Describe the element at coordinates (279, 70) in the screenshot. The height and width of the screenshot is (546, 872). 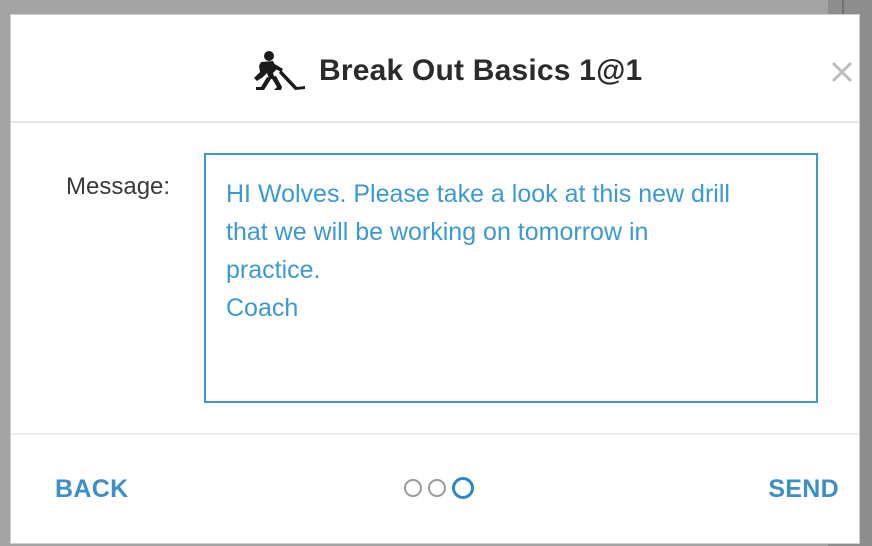
I see `hockey-player-icon` at that location.